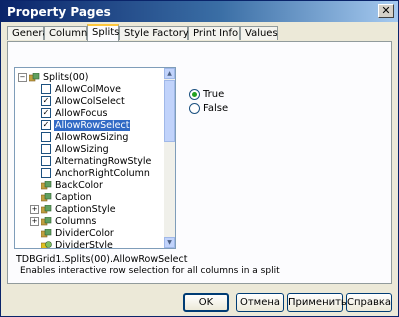 The image size is (399, 317). I want to click on scroll-down-icon: ▼, so click(169, 242).